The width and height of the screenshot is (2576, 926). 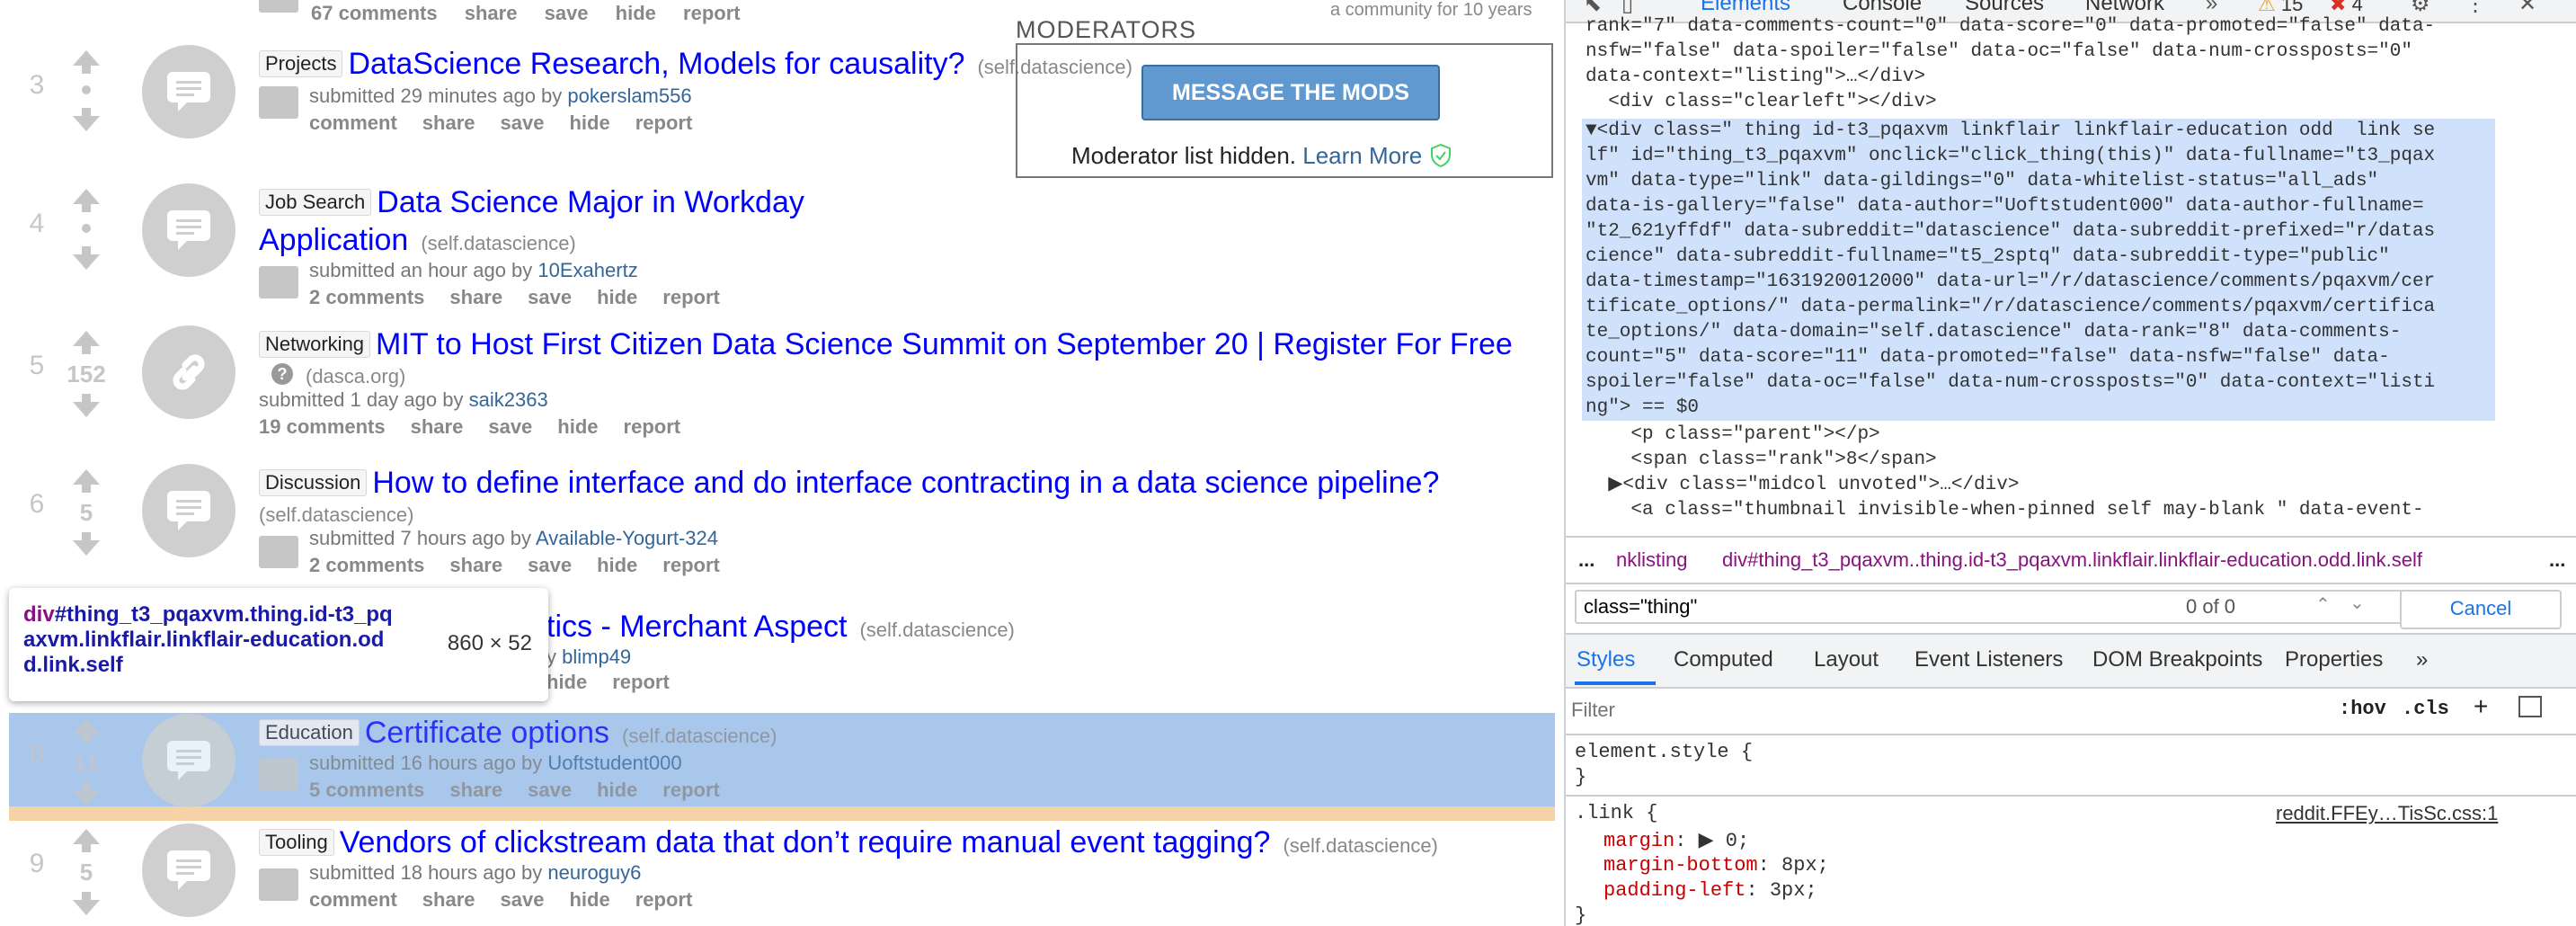 What do you see at coordinates (1642, 408) in the screenshot?
I see `dom-line-selected: ng"> == $0` at bounding box center [1642, 408].